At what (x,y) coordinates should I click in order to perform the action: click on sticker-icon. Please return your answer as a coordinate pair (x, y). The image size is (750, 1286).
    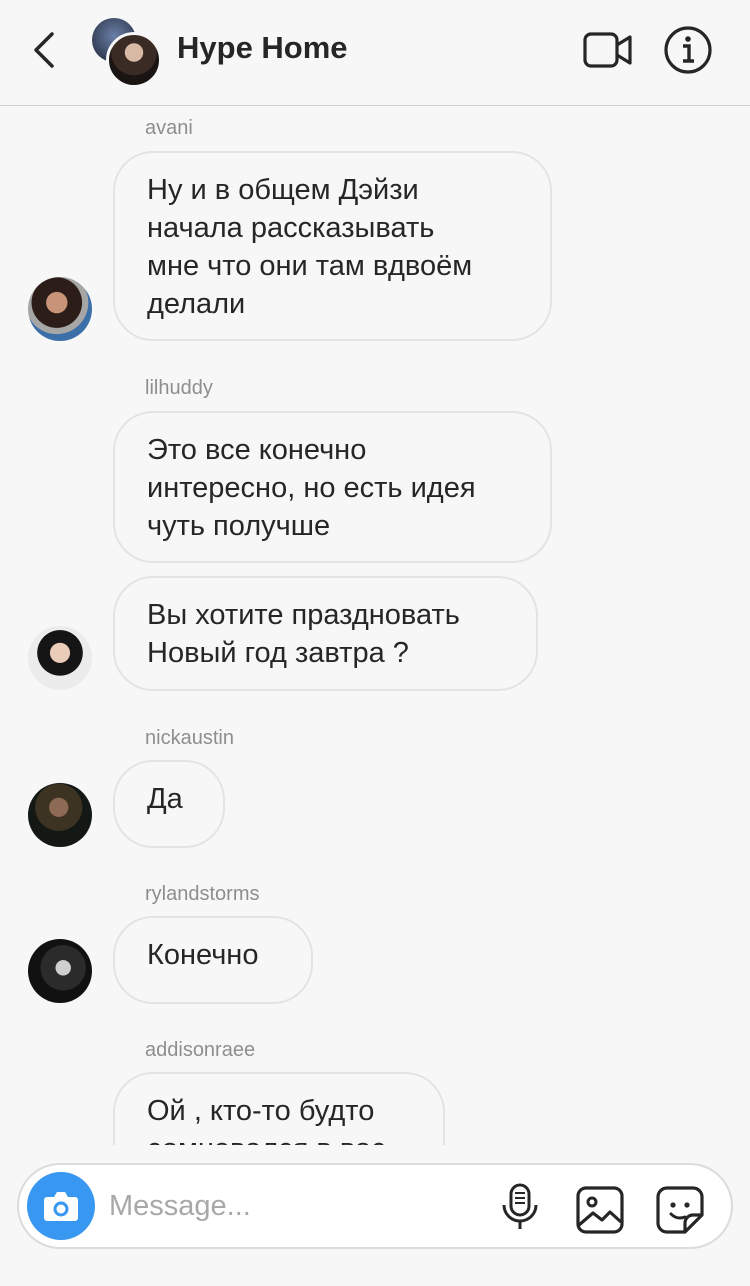
    Looking at the image, I should click on (680, 1210).